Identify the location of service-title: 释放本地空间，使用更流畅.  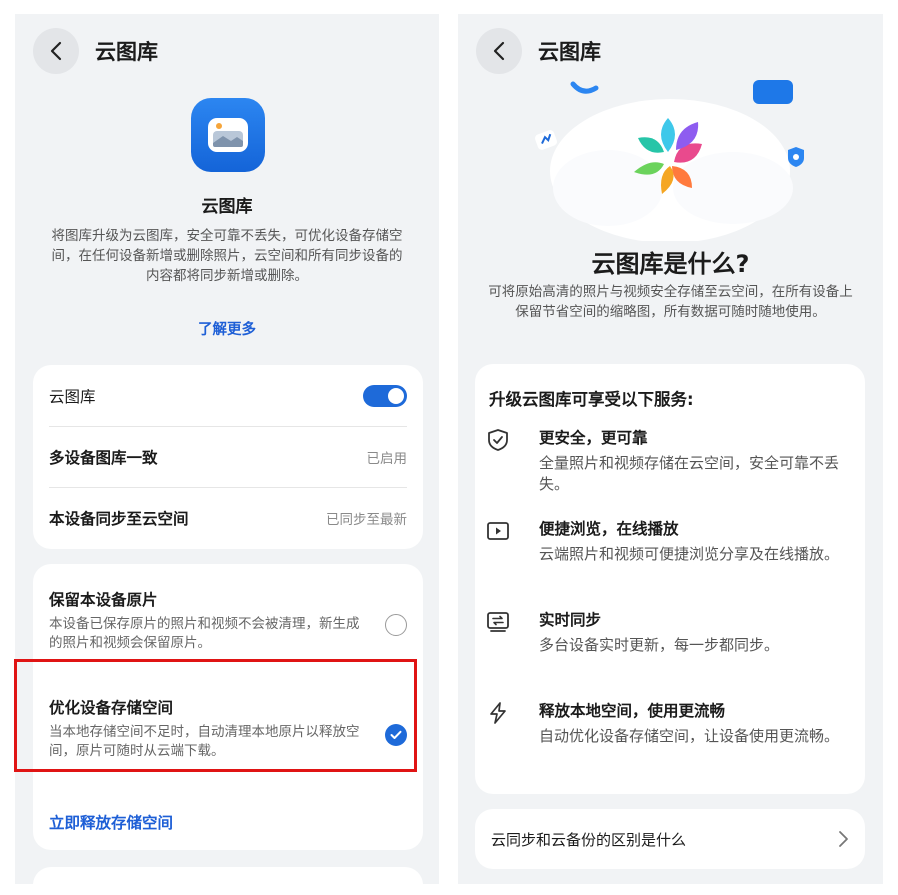
(632, 711).